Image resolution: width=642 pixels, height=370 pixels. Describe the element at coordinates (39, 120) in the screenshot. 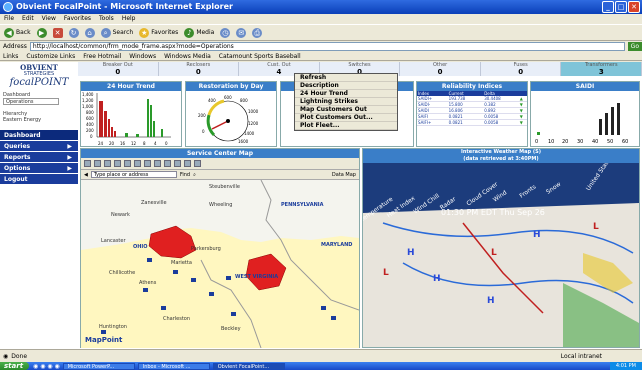

I see `hierarchy-value: Eastern Energy` at that location.